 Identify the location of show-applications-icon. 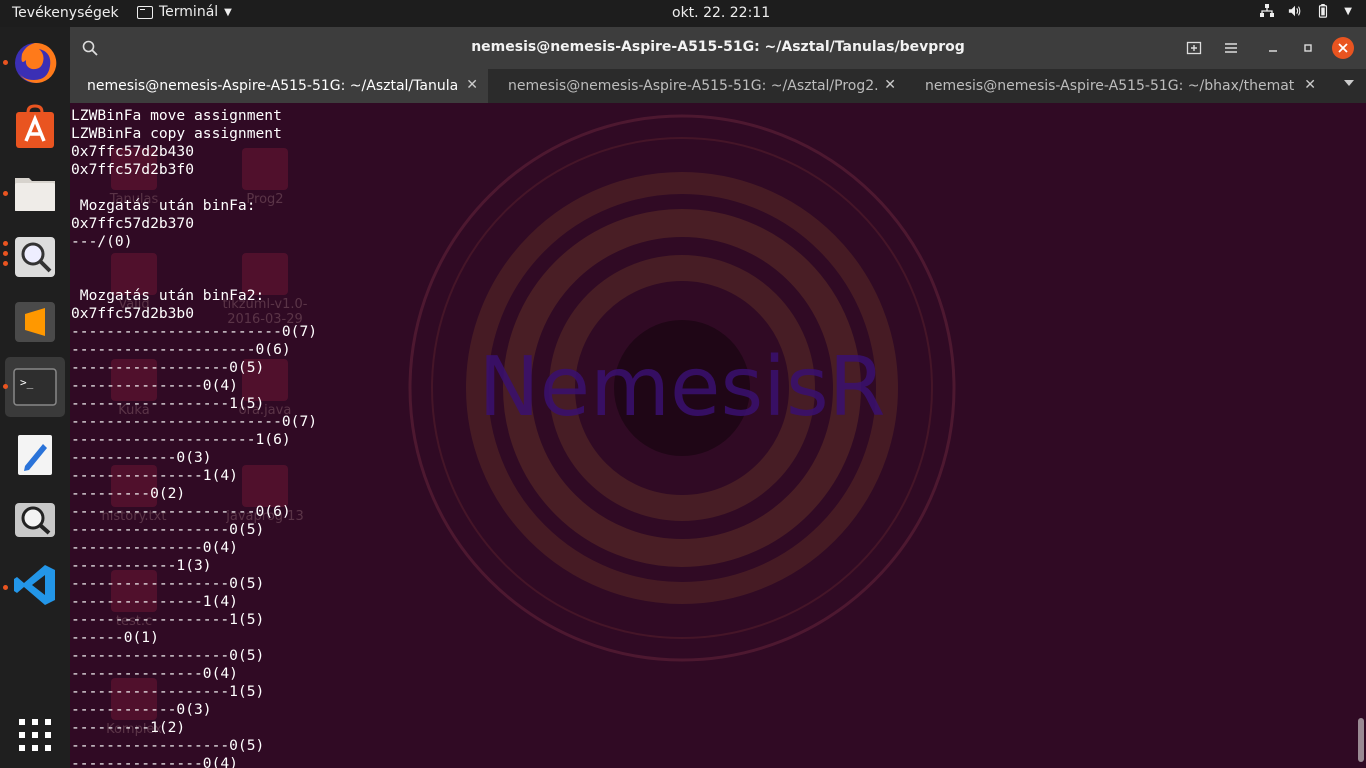
(35, 735).